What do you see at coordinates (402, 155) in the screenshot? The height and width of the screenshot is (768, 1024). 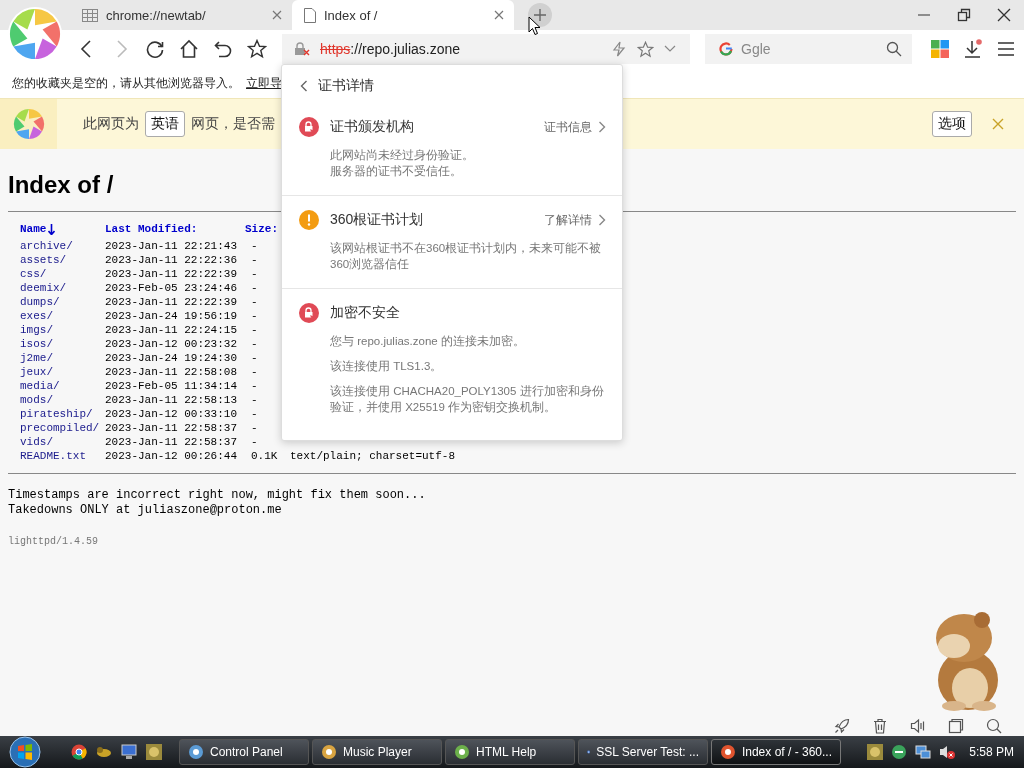 I see `section-text: 此网站尚未经过身份验证。` at bounding box center [402, 155].